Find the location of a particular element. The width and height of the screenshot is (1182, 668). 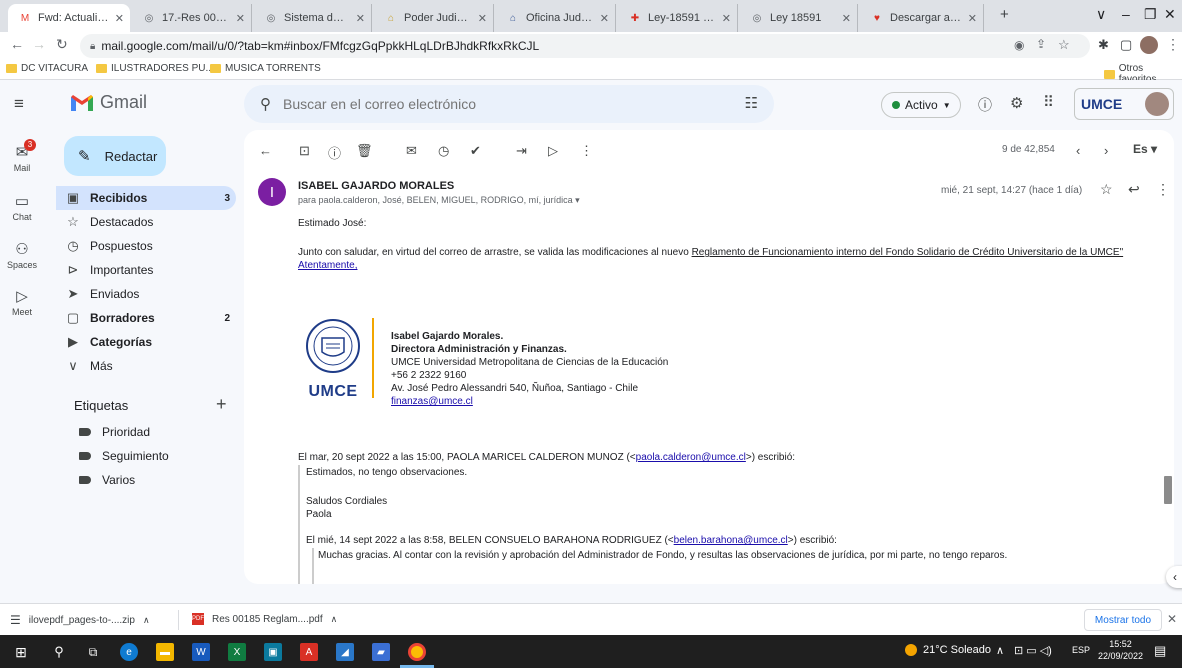

chevron-up-icon: ∧ is located at coordinates (146, 620).